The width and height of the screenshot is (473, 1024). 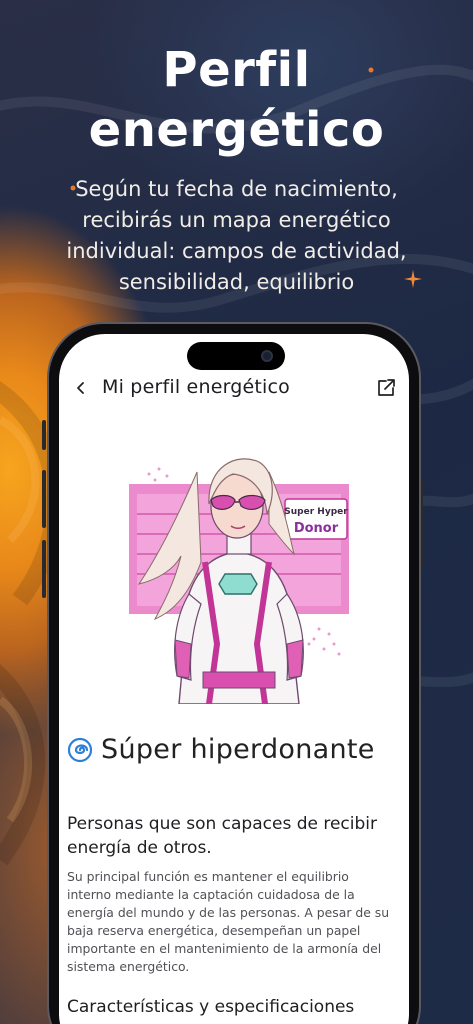 I want to click on profile-type-row: Súper hiperdonante, so click(x=233, y=749).